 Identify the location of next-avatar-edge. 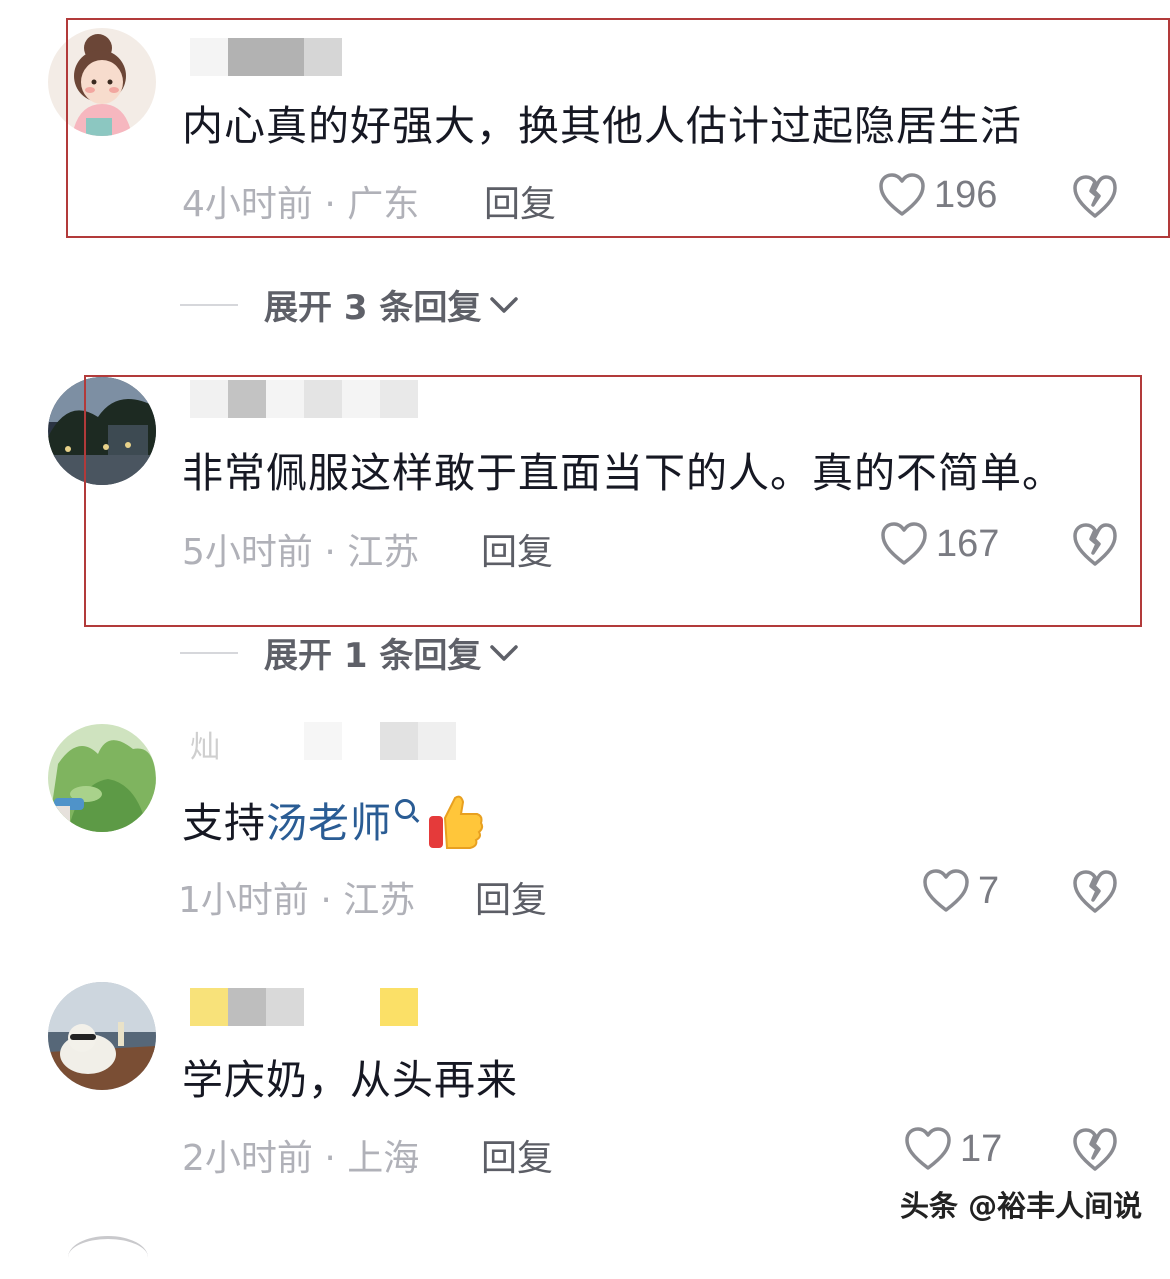
(108, 1257).